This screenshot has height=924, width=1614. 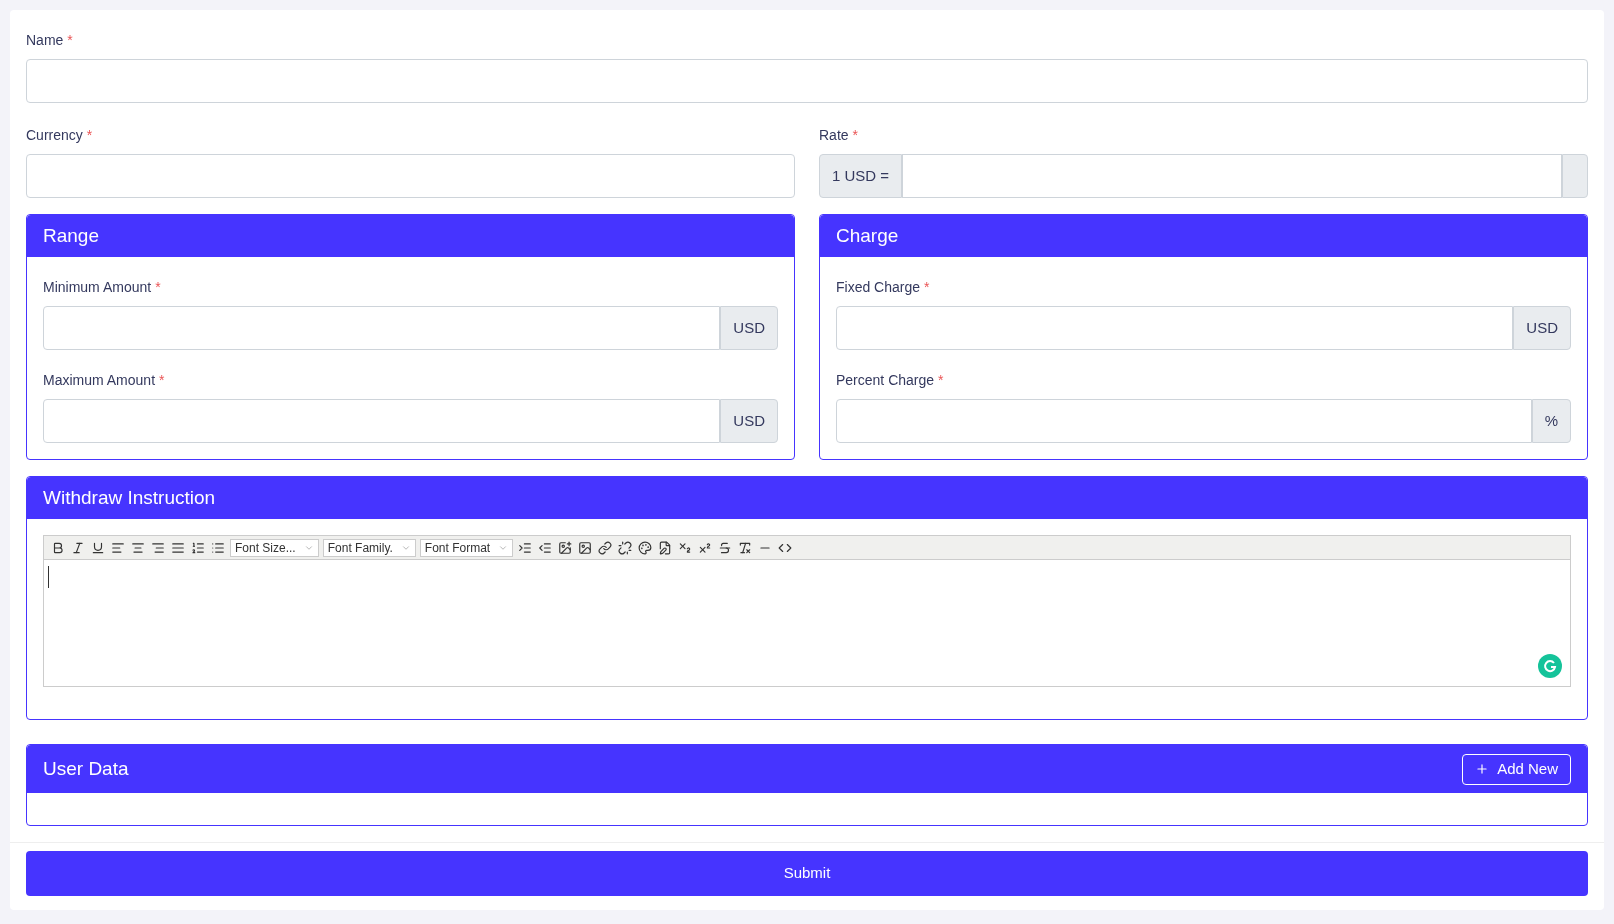 I want to click on section-title: Range, so click(x=71, y=235).